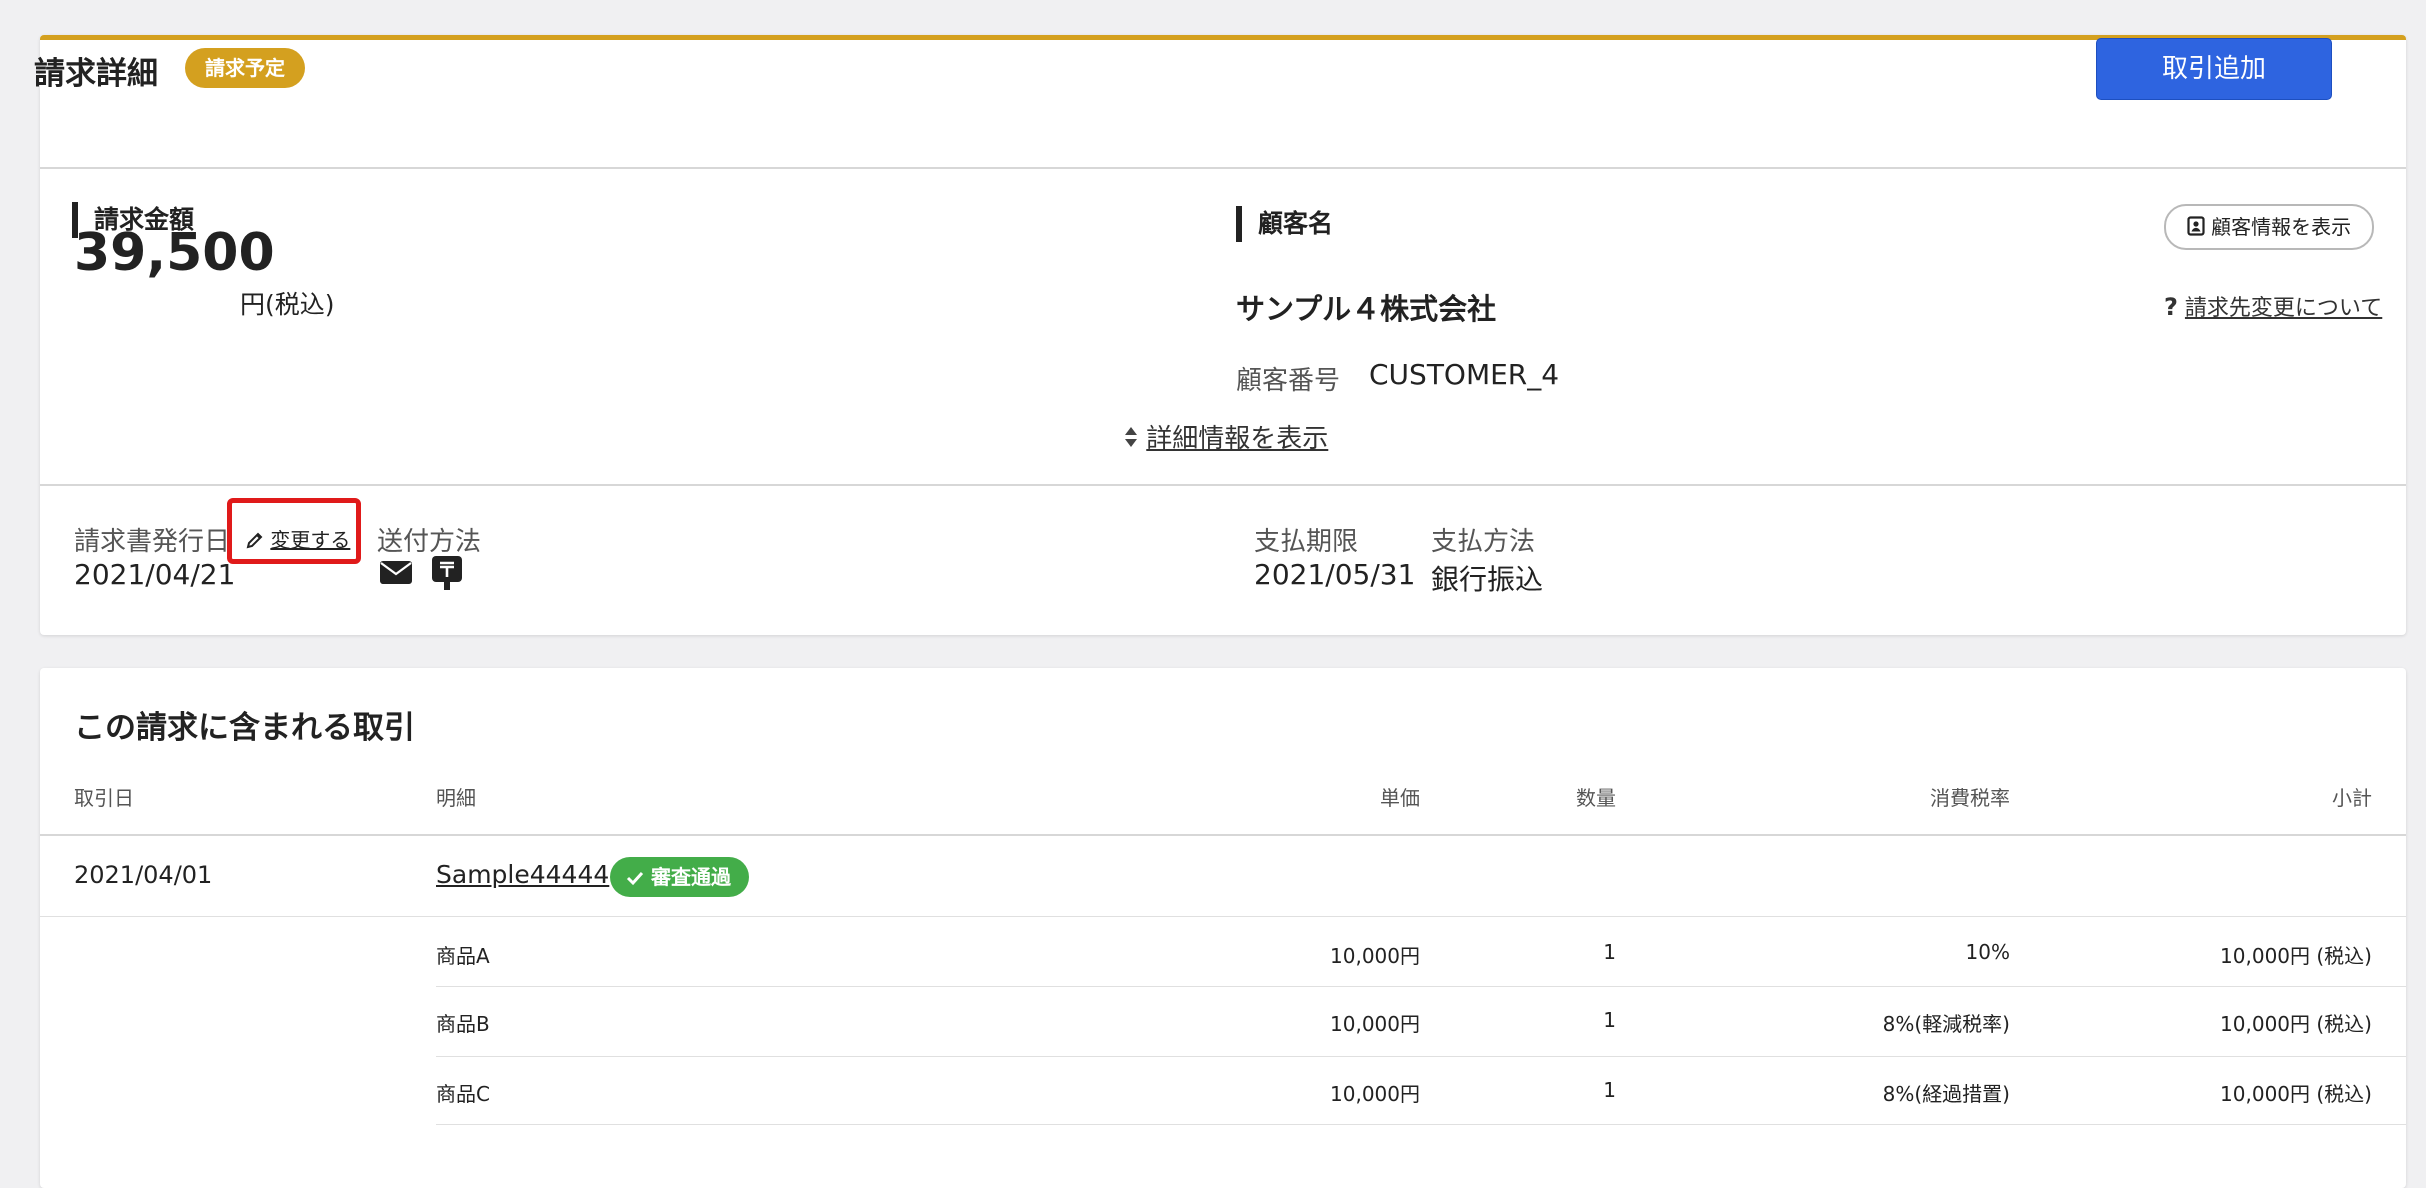 This screenshot has height=1188, width=2426. I want to click on review-passed-label: 審査通過, so click(690, 877).